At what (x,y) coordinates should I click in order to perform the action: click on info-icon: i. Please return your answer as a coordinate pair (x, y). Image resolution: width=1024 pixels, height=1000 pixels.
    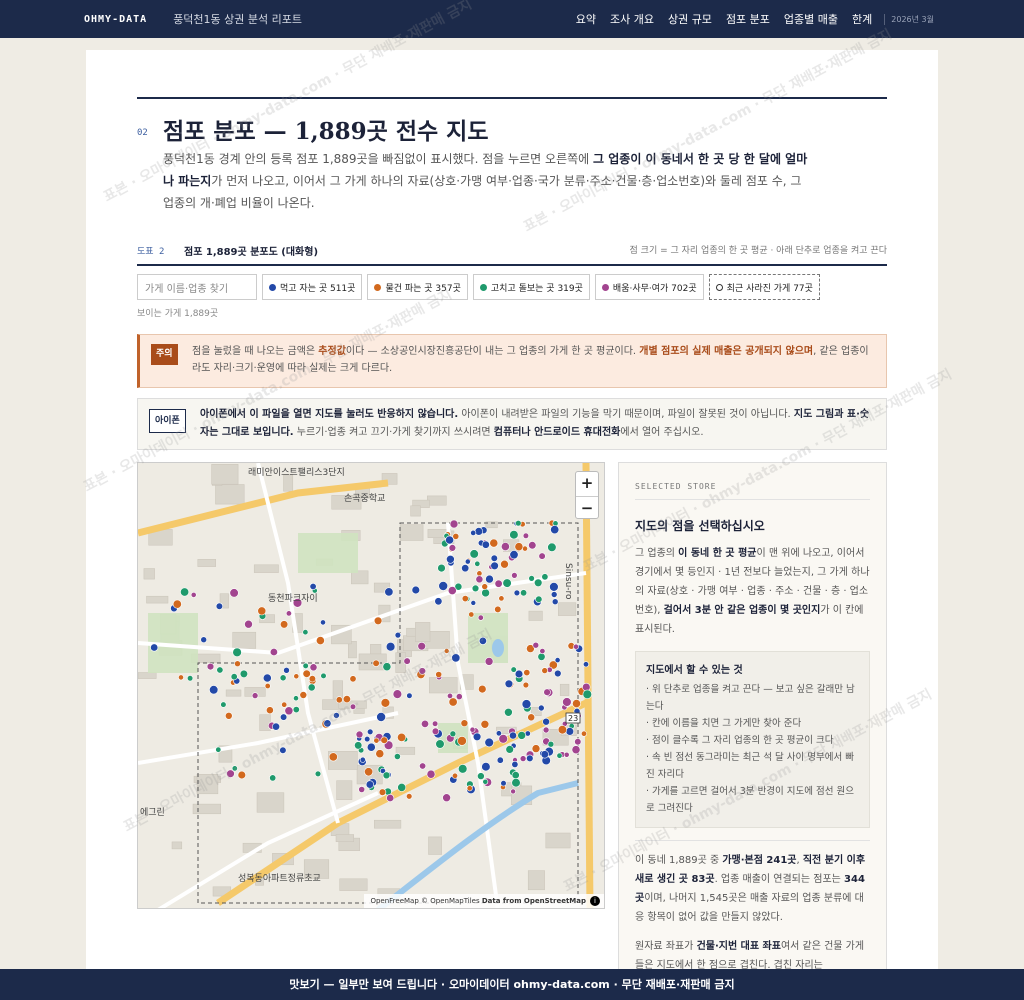
    Looking at the image, I should click on (595, 901).